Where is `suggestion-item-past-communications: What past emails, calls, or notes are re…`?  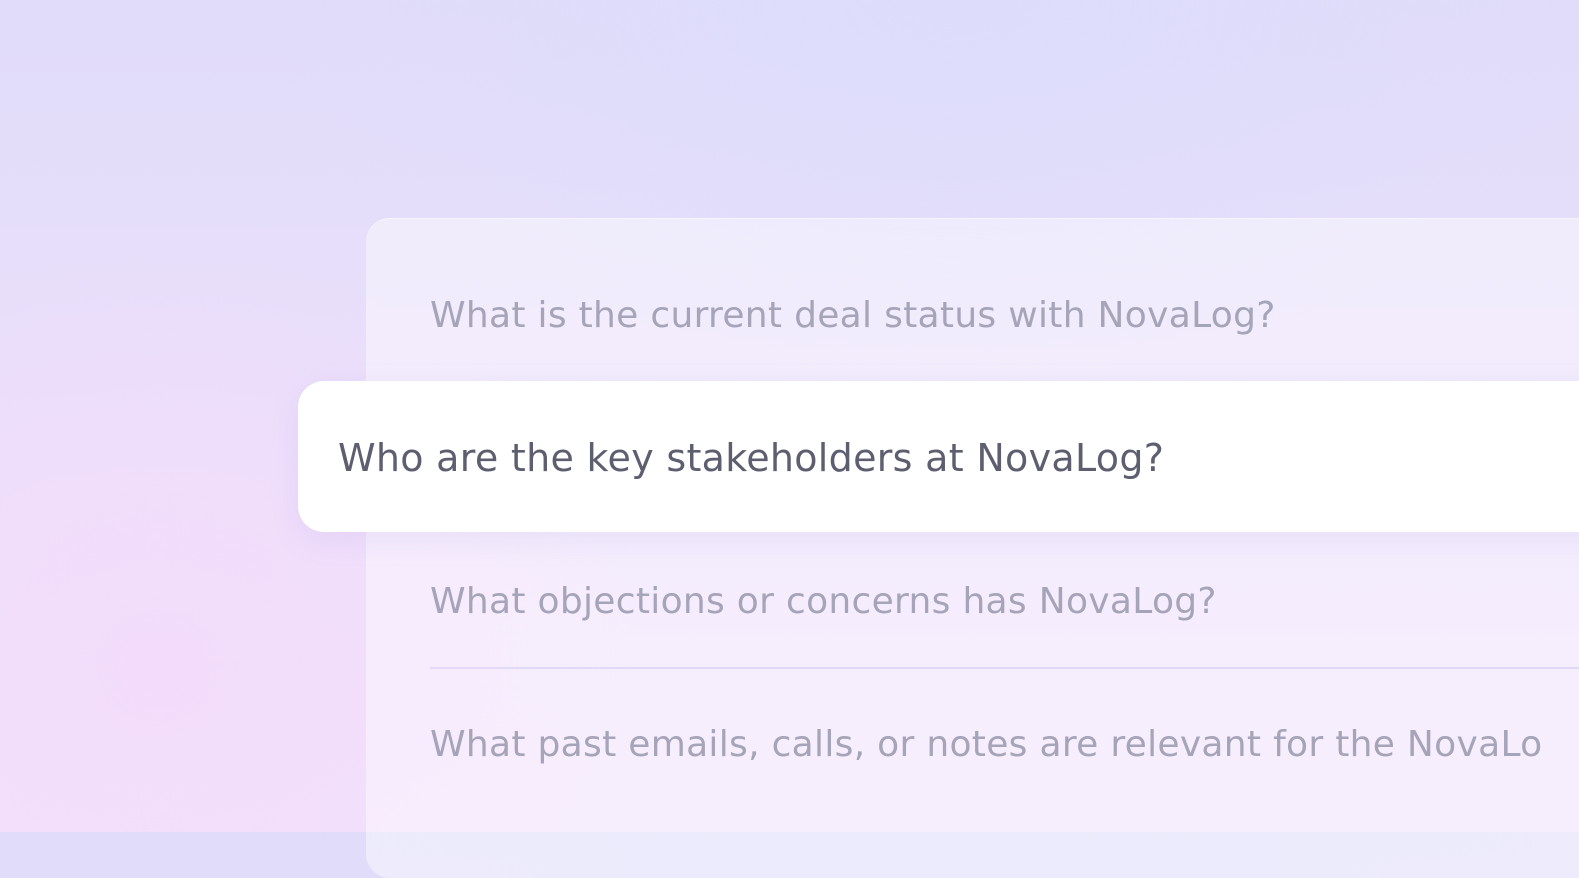
suggestion-item-past-communications: What past emails, calls, or notes are re… is located at coordinates (986, 745).